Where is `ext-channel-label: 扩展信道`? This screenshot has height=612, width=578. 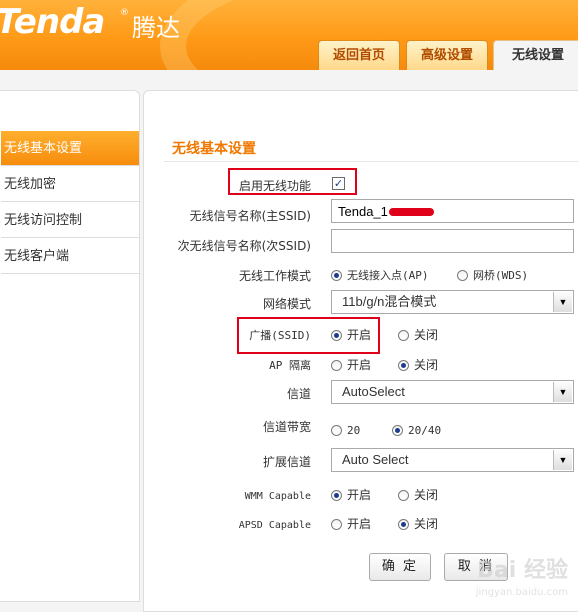
ext-channel-label: 扩展信道 is located at coordinates (286, 462).